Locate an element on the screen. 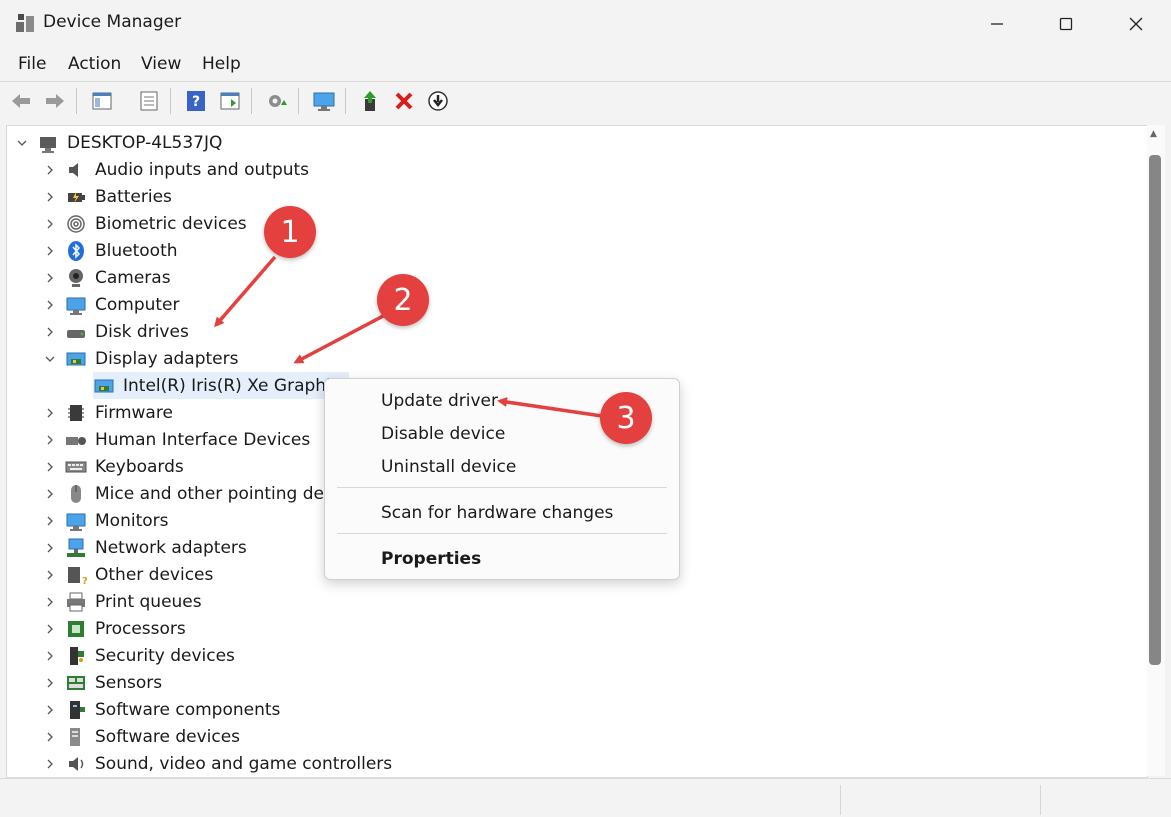  forward-button is located at coordinates (55, 101).